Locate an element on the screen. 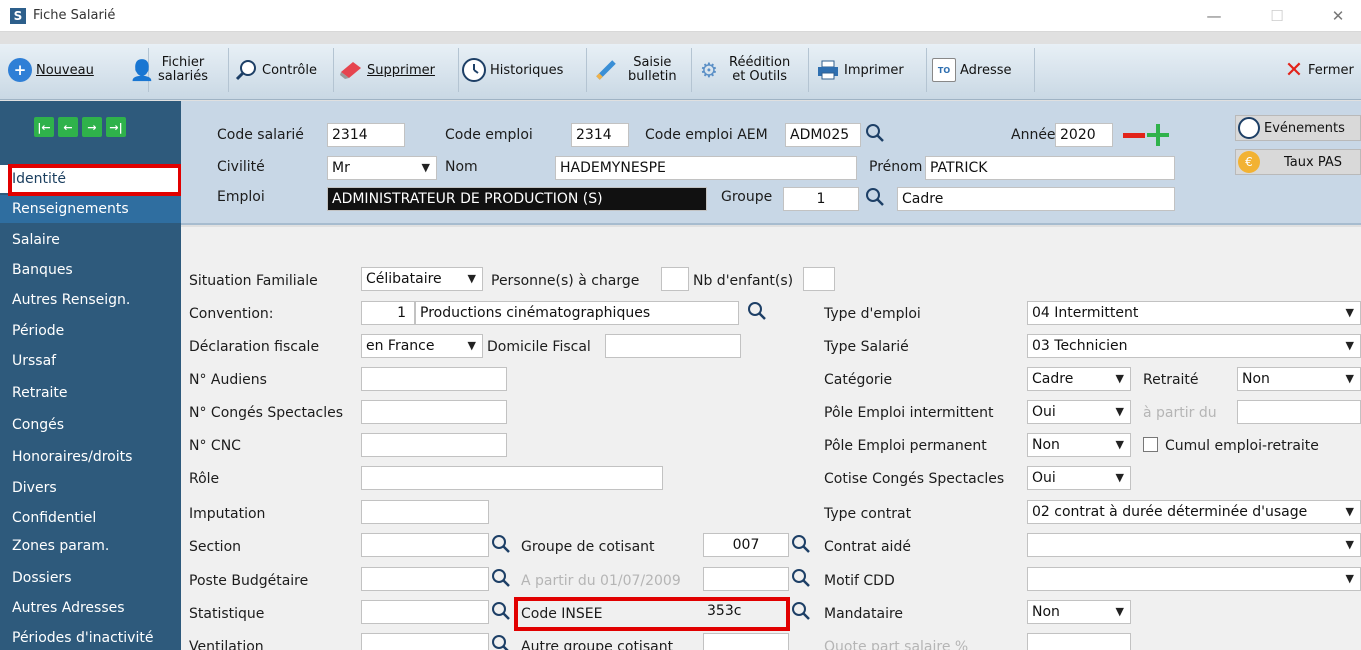  previous-record-icon: ← is located at coordinates (68, 127).